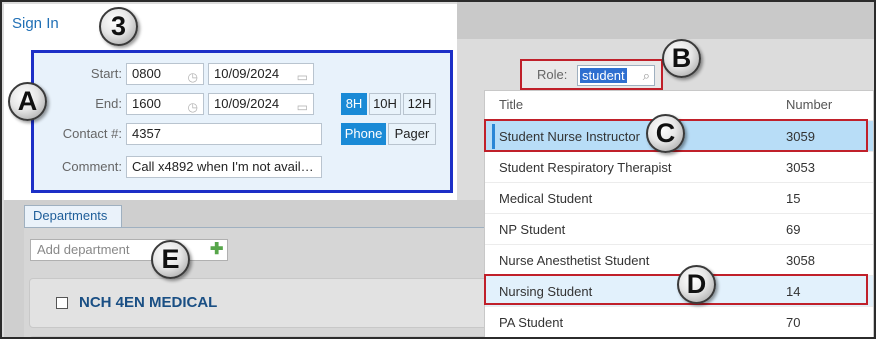 The image size is (876, 339). I want to click on plus-icon: ✚, so click(216, 250).